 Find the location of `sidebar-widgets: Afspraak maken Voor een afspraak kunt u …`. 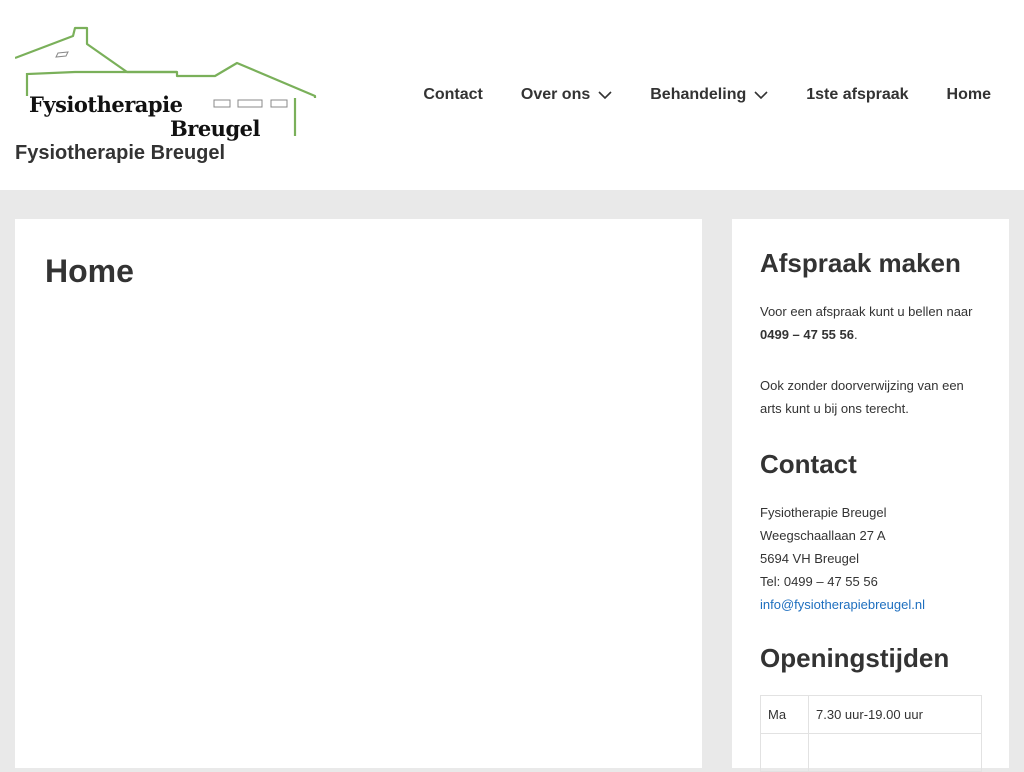

sidebar-widgets: Afspraak maken Voor een afspraak kunt u … is located at coordinates (871, 508).